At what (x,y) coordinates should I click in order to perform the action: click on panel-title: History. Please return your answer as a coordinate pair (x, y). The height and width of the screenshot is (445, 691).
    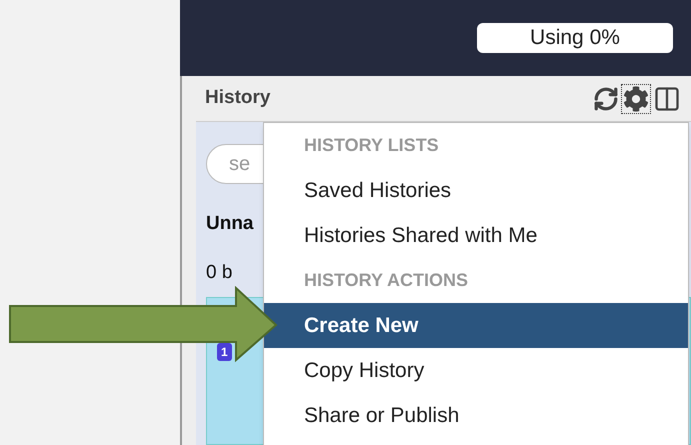
    Looking at the image, I should click on (237, 98).